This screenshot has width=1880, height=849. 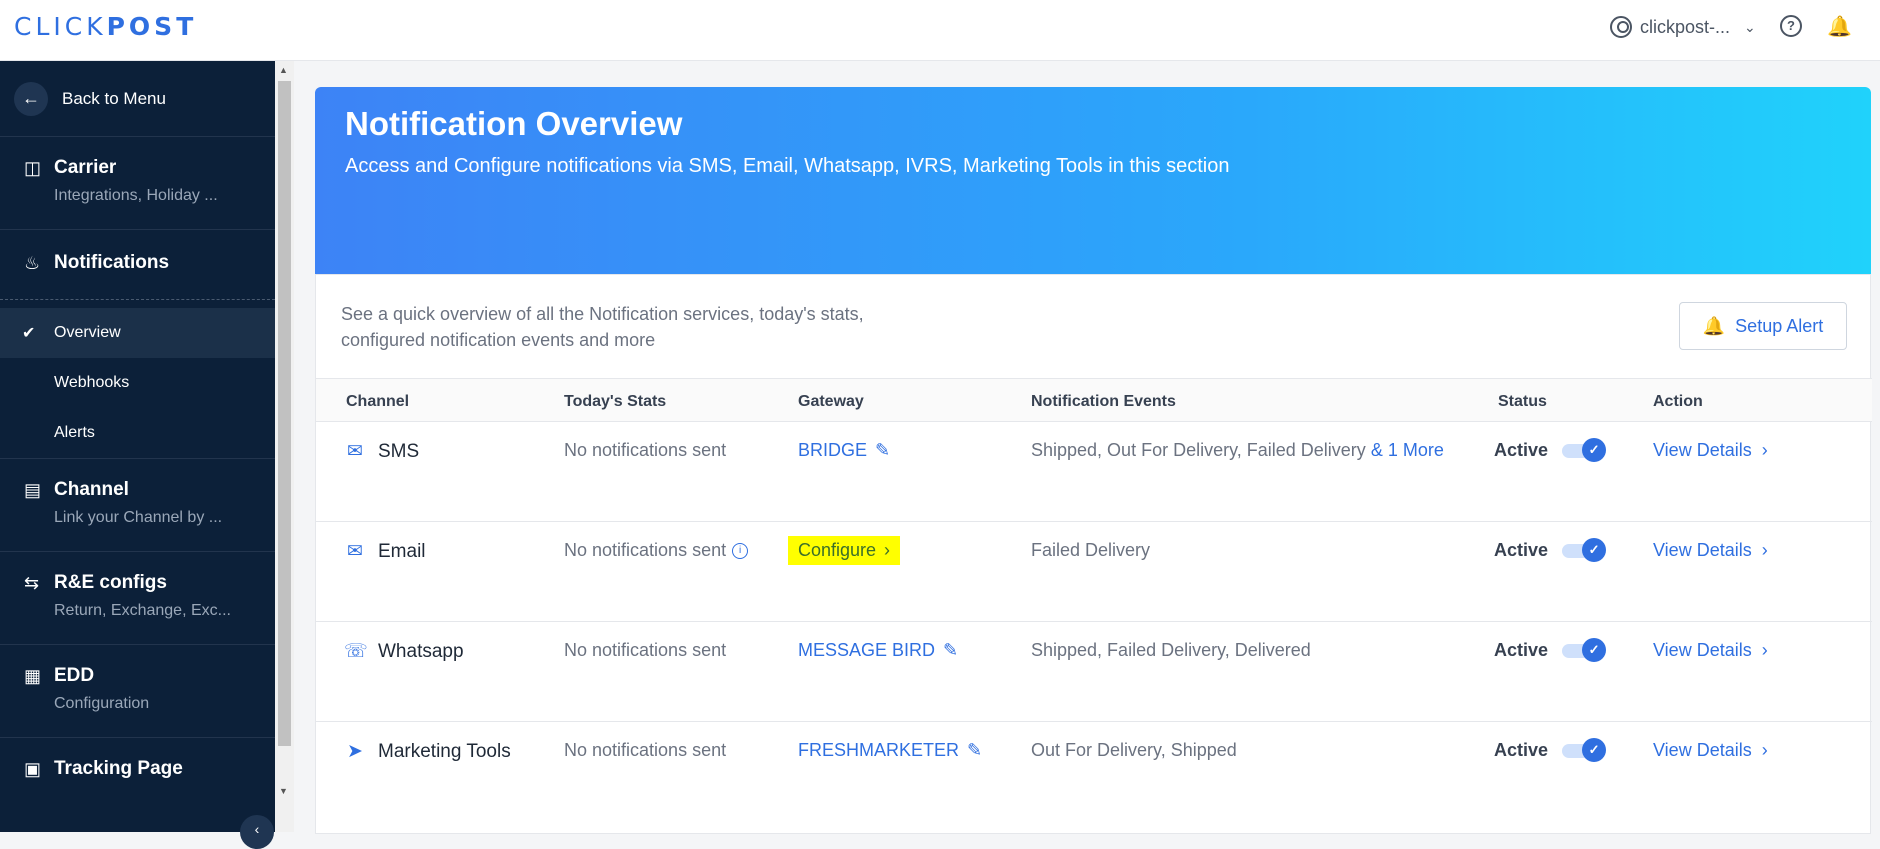 I want to click on configure-gateway-button: Configure ›, so click(x=844, y=550).